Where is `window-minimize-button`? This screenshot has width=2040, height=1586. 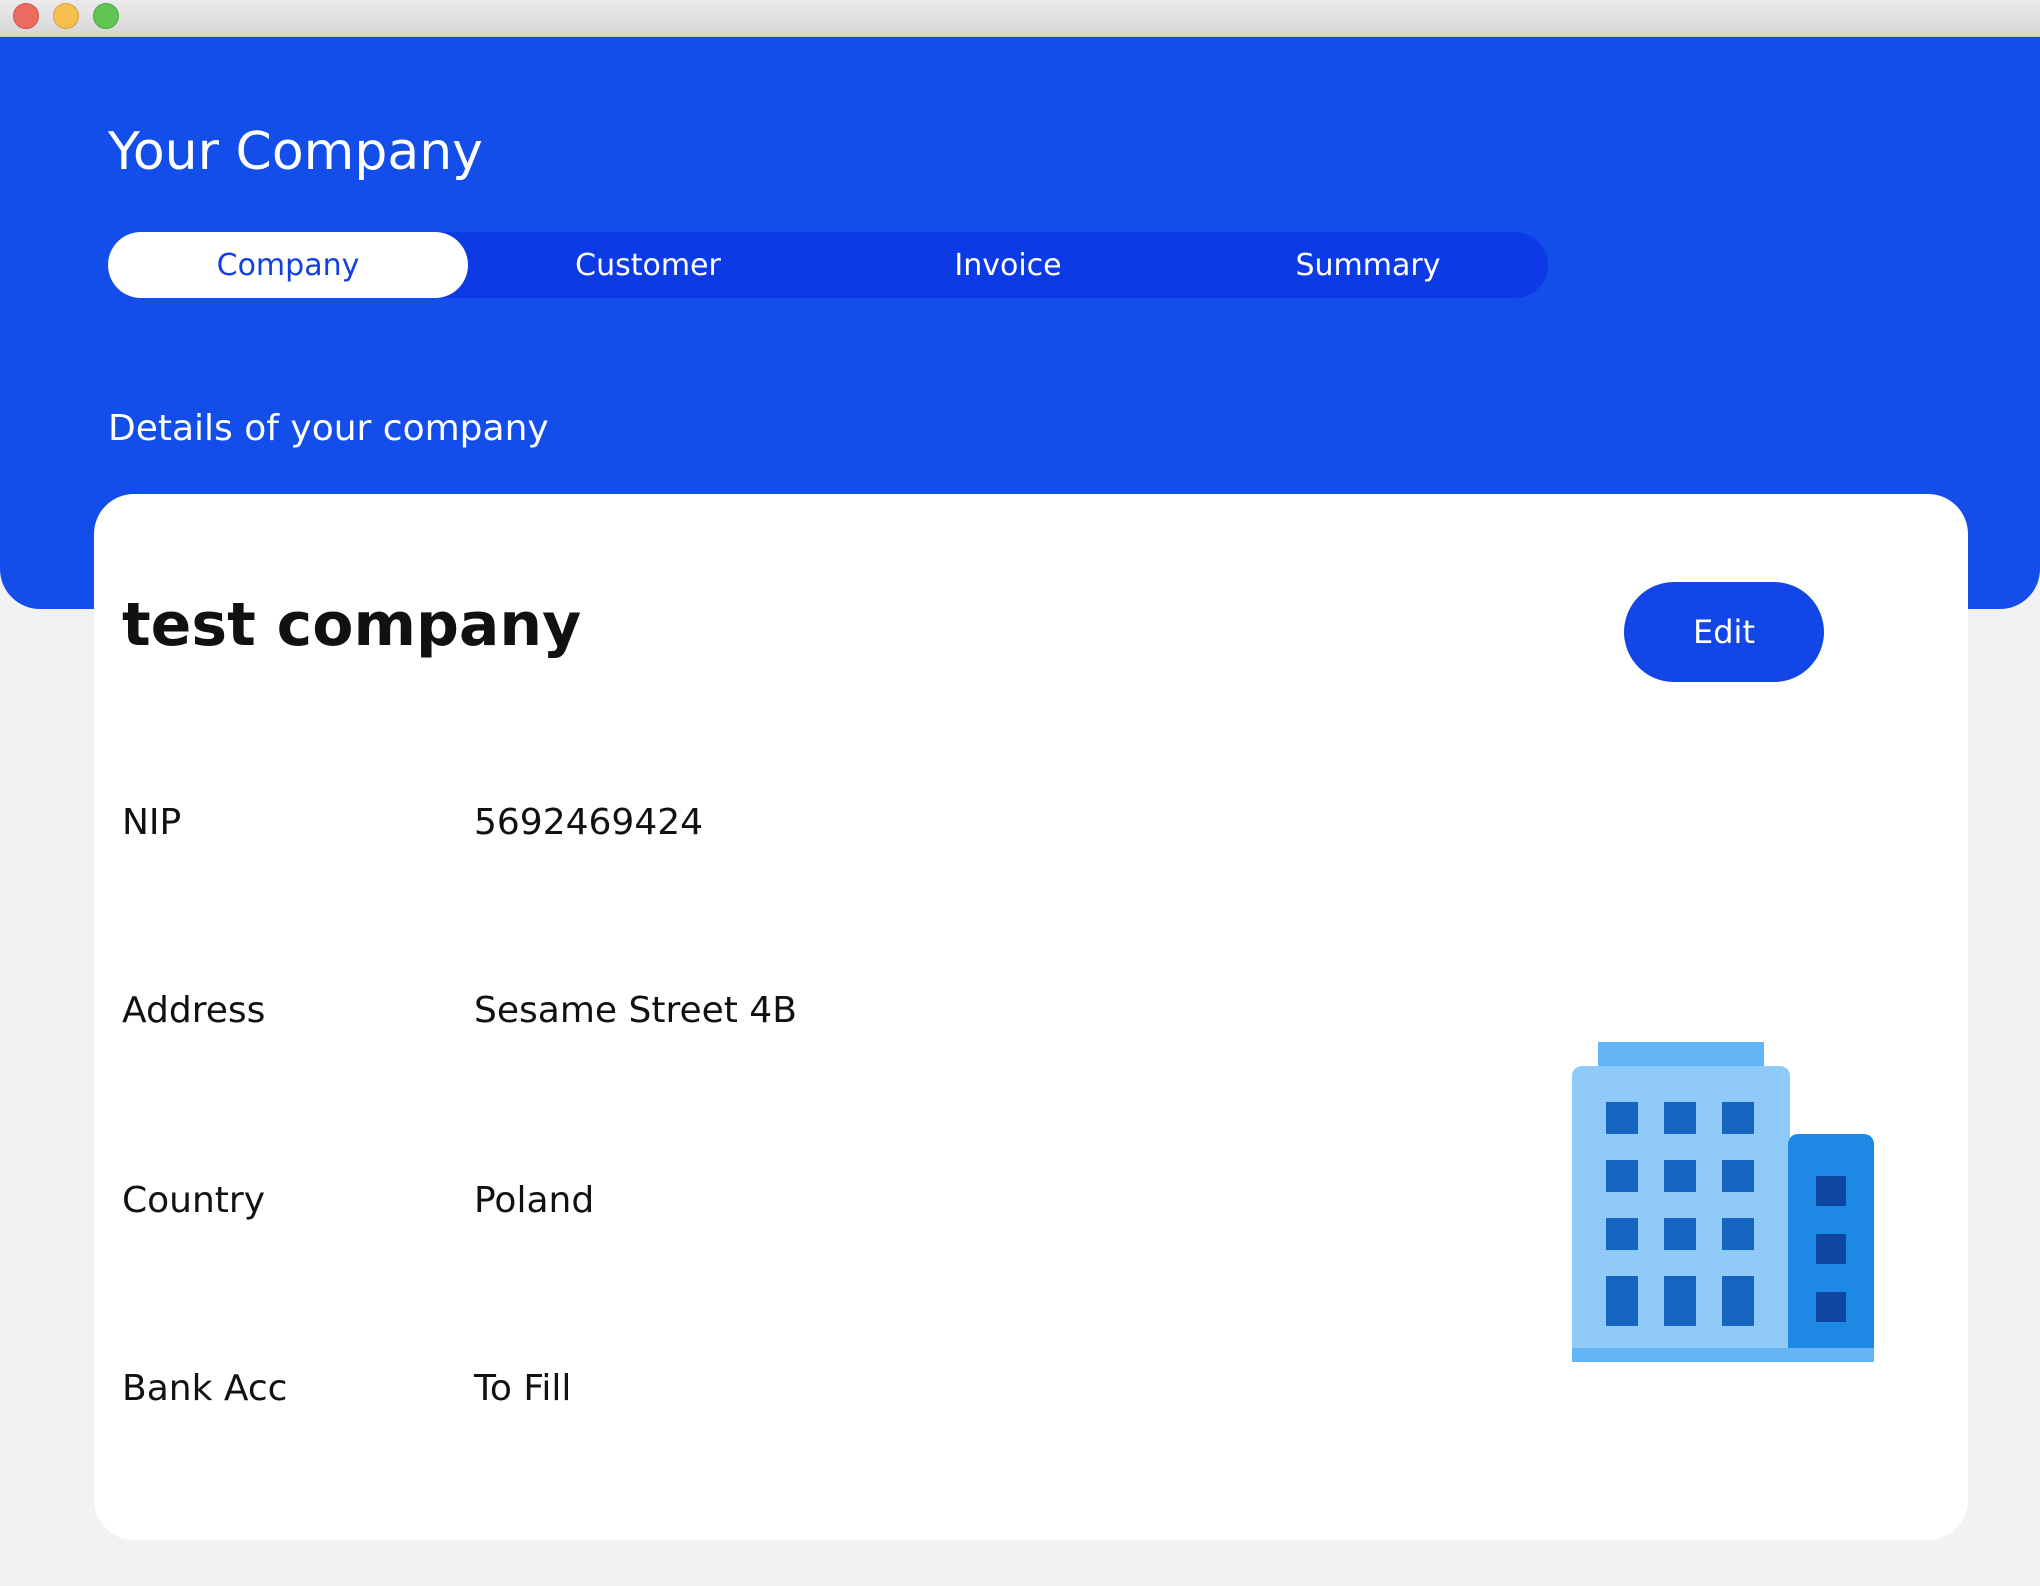 window-minimize-button is located at coordinates (66, 16).